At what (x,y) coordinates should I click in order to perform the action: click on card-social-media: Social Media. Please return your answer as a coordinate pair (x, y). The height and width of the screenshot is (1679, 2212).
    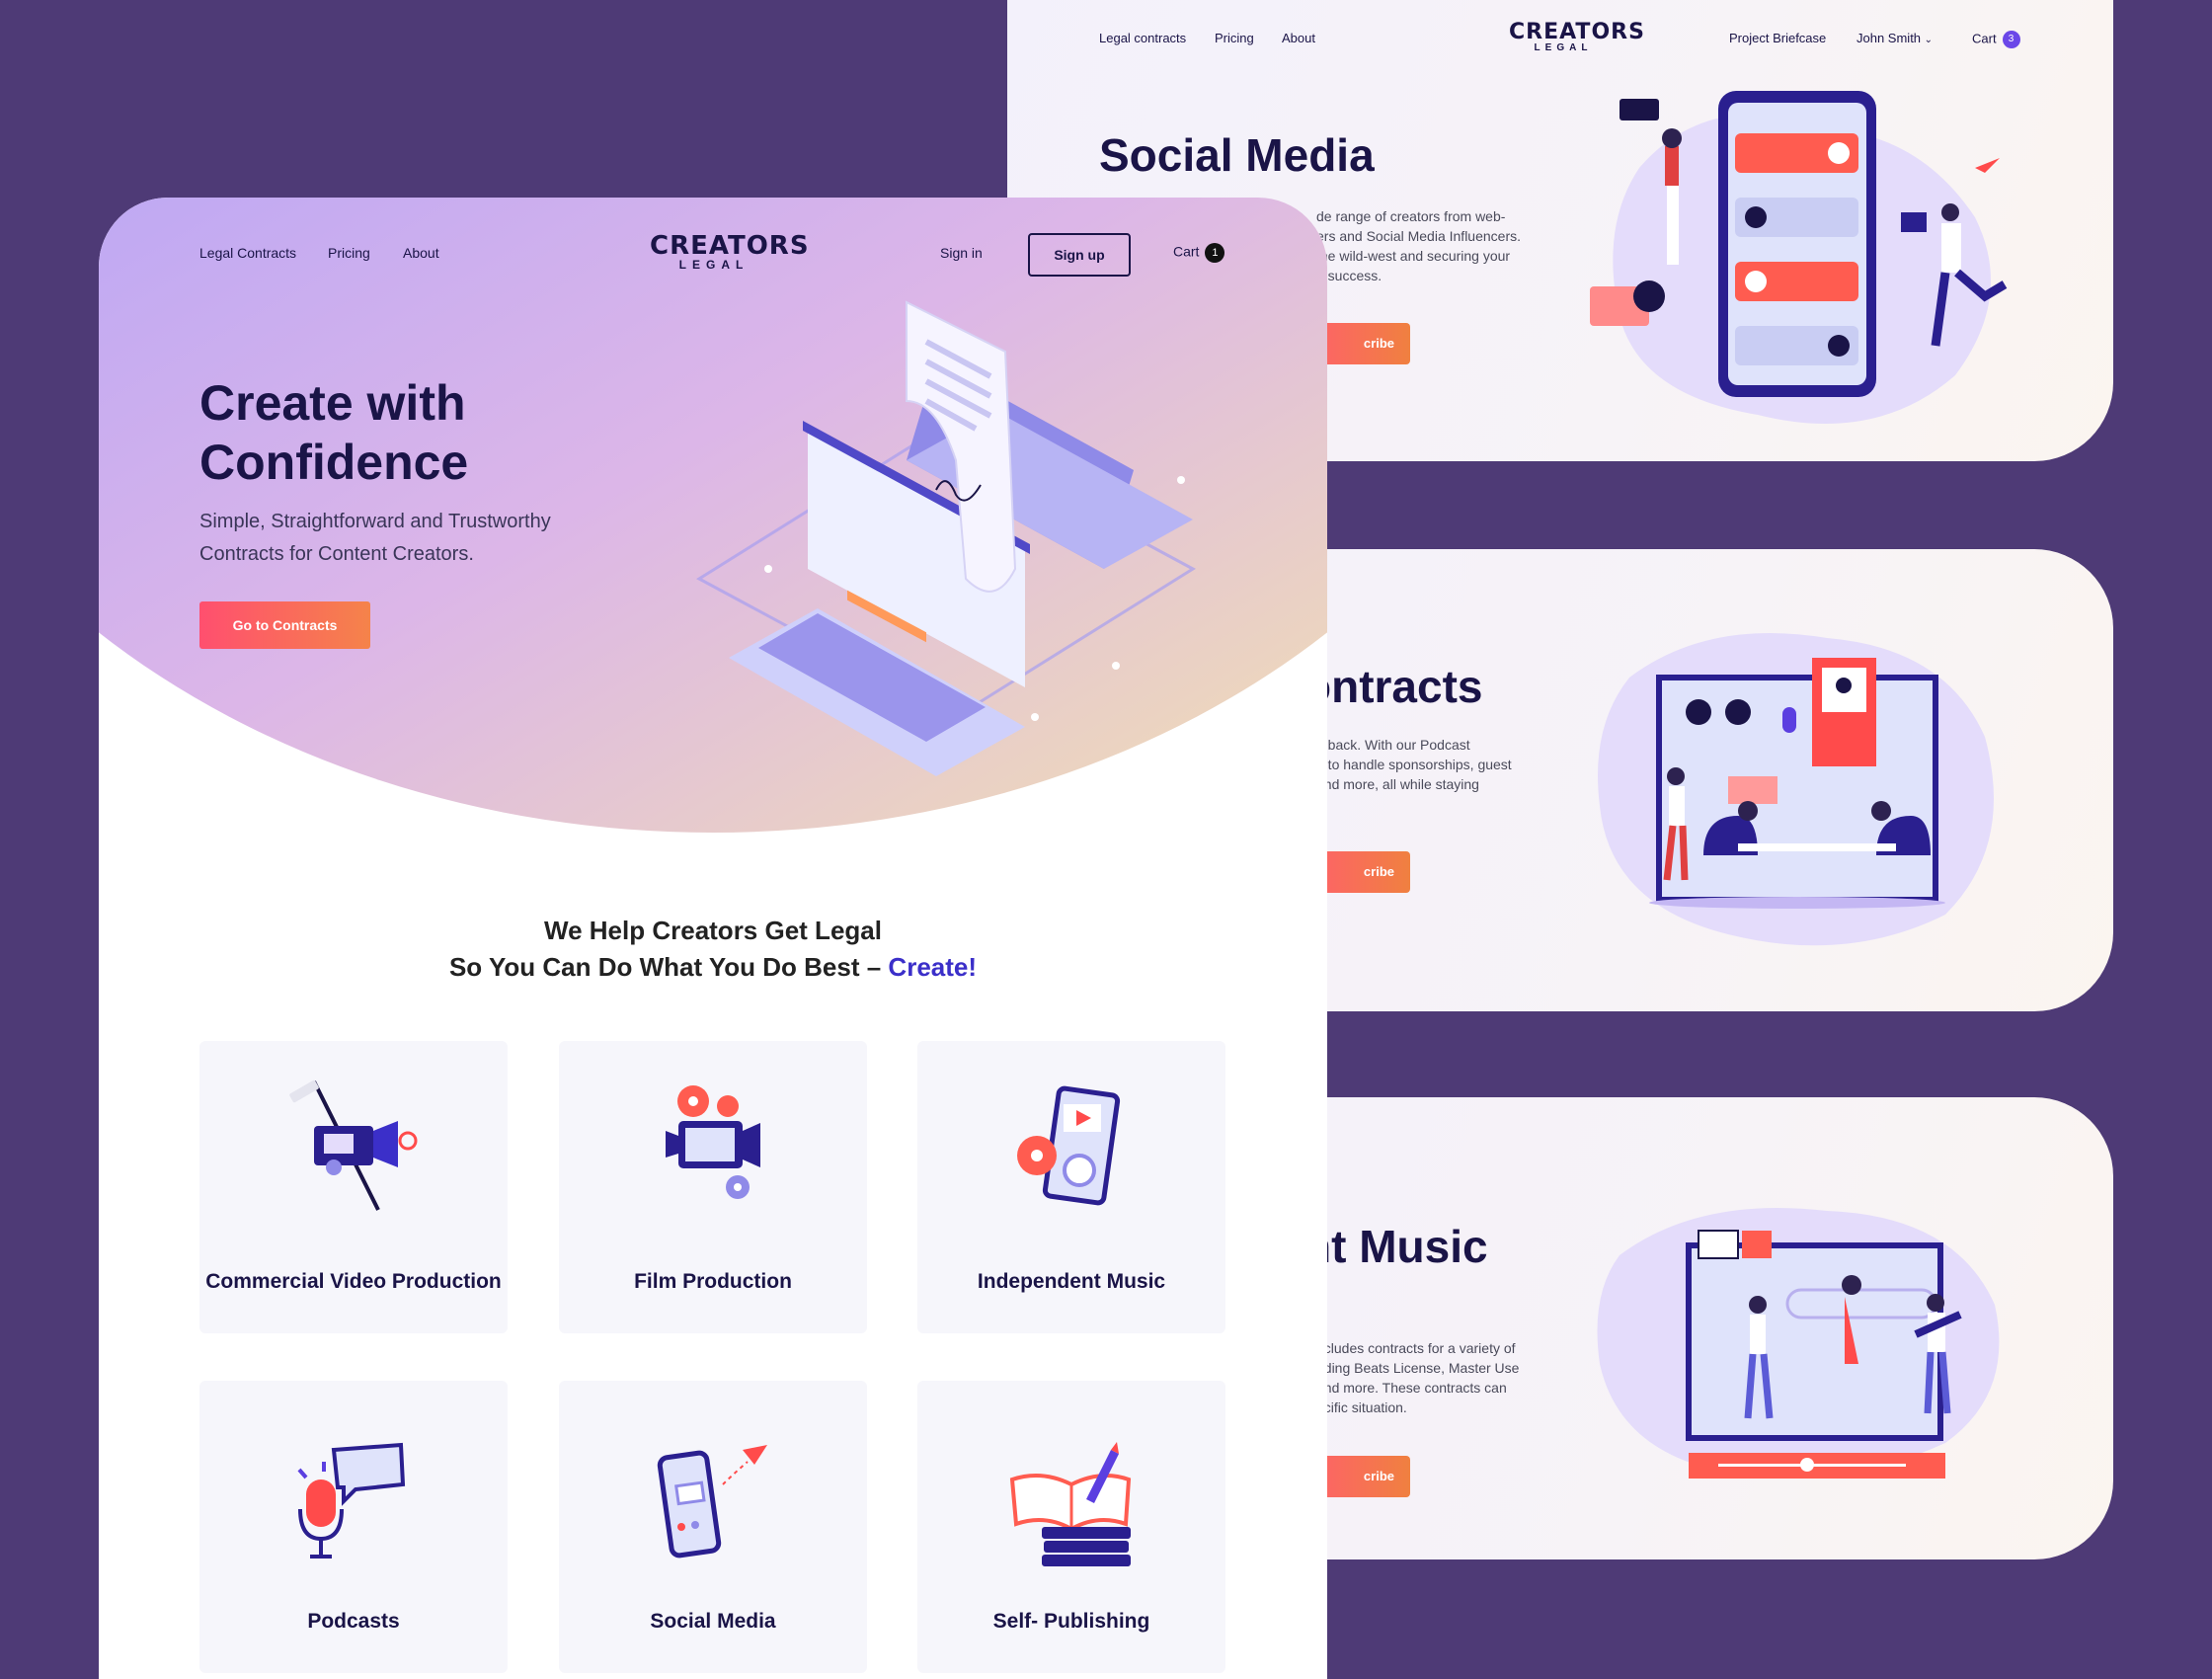
    Looking at the image, I should click on (713, 1527).